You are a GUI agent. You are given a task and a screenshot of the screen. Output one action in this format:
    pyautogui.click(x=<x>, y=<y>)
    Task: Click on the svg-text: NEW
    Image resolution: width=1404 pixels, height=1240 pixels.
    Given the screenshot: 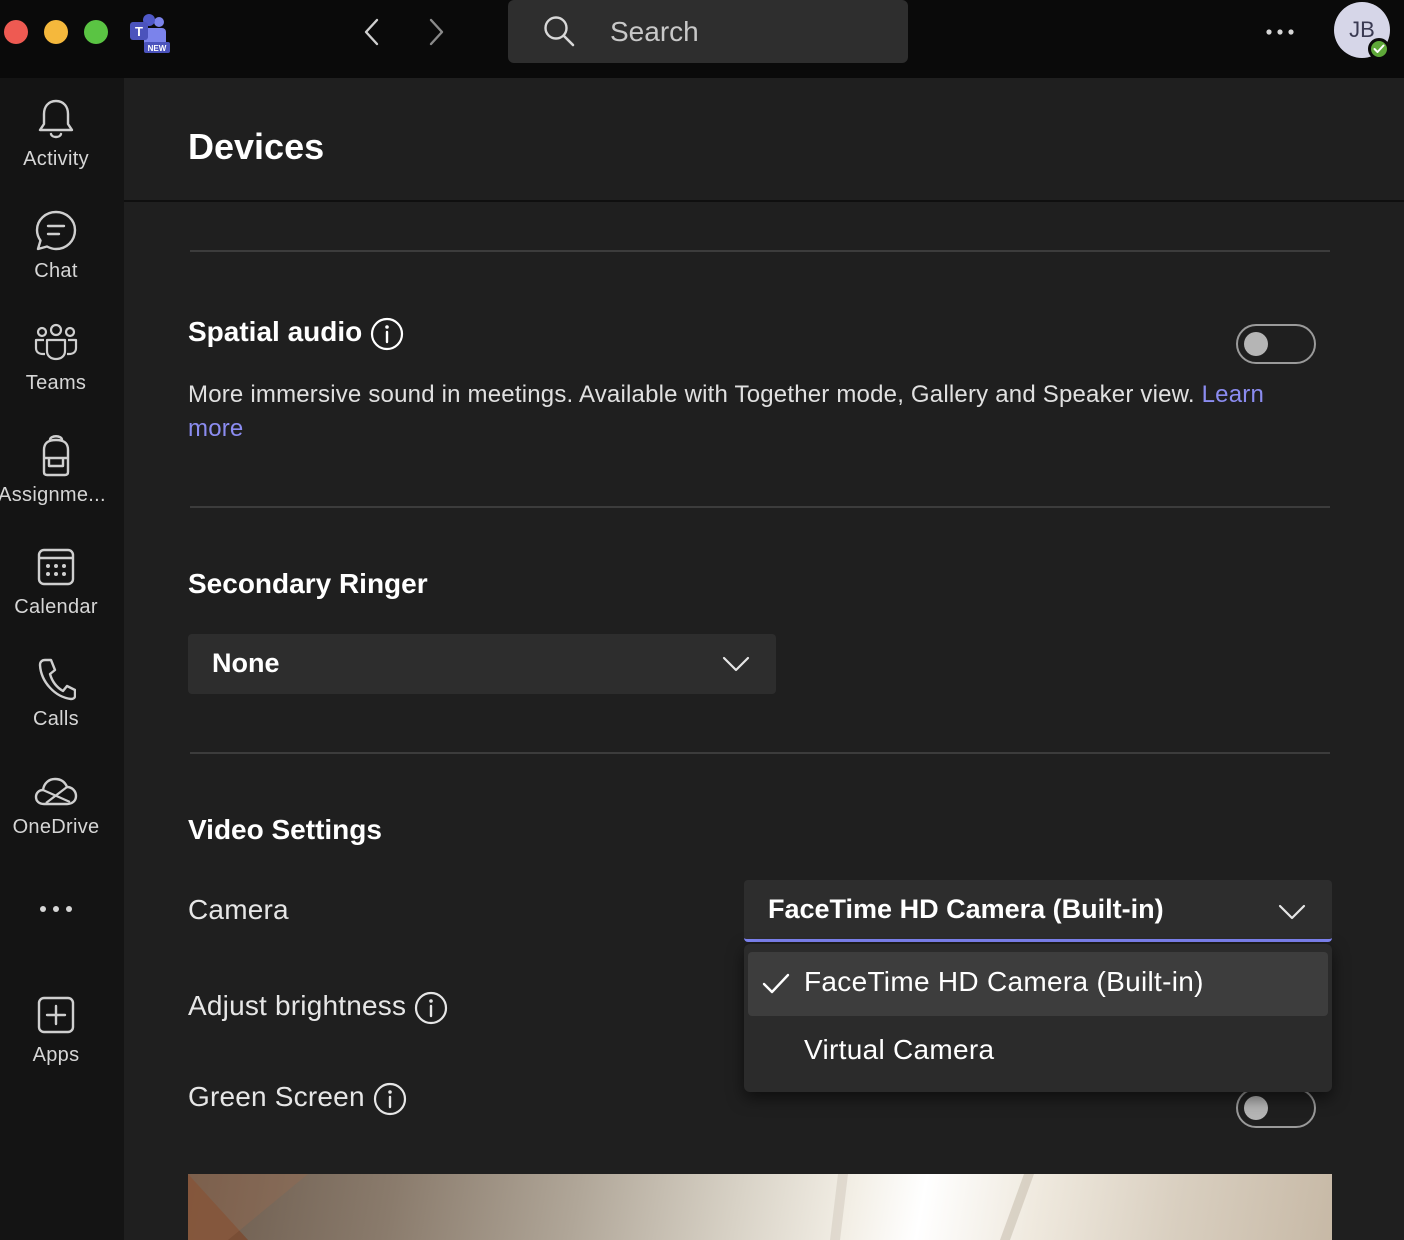 What is the action you would take?
    pyautogui.click(x=157, y=48)
    